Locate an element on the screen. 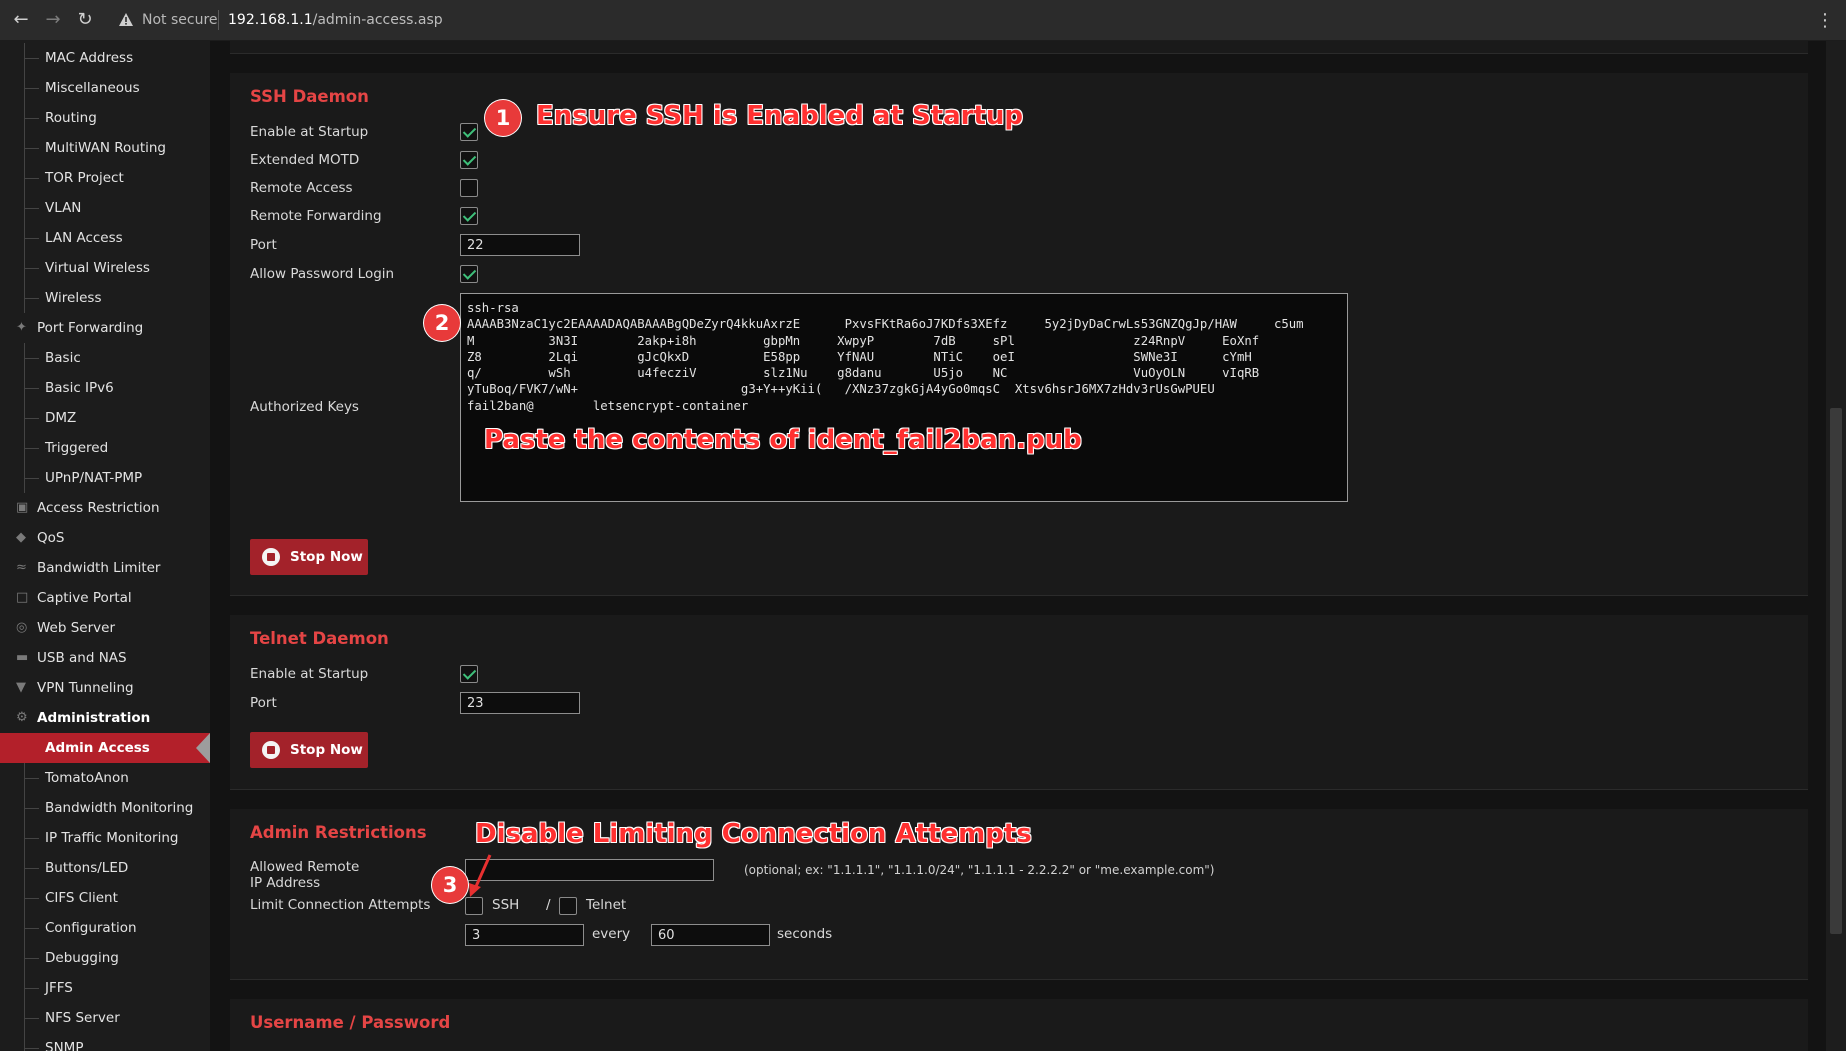 This screenshot has width=1846, height=1051. sidebar-item-mac-address: MAC Address is located at coordinates (105, 58).